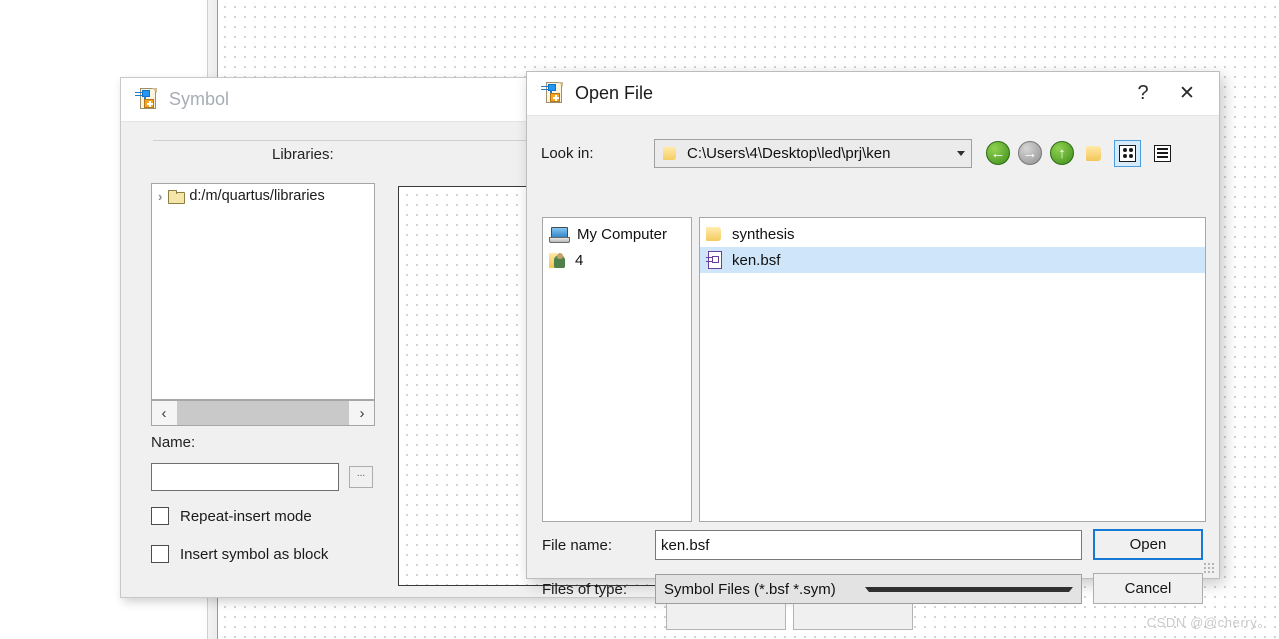  I want to click on look-in-combo: C:\Users\4\Desktop\led\prj\ken, so click(813, 153).